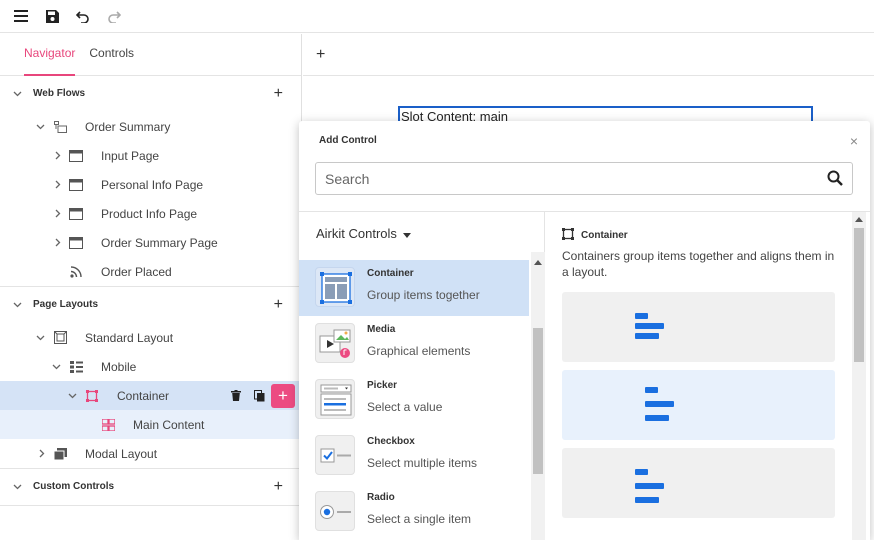  Describe the element at coordinates (150, 366) in the screenshot. I see `tree-item-mobile: Mobile` at that location.